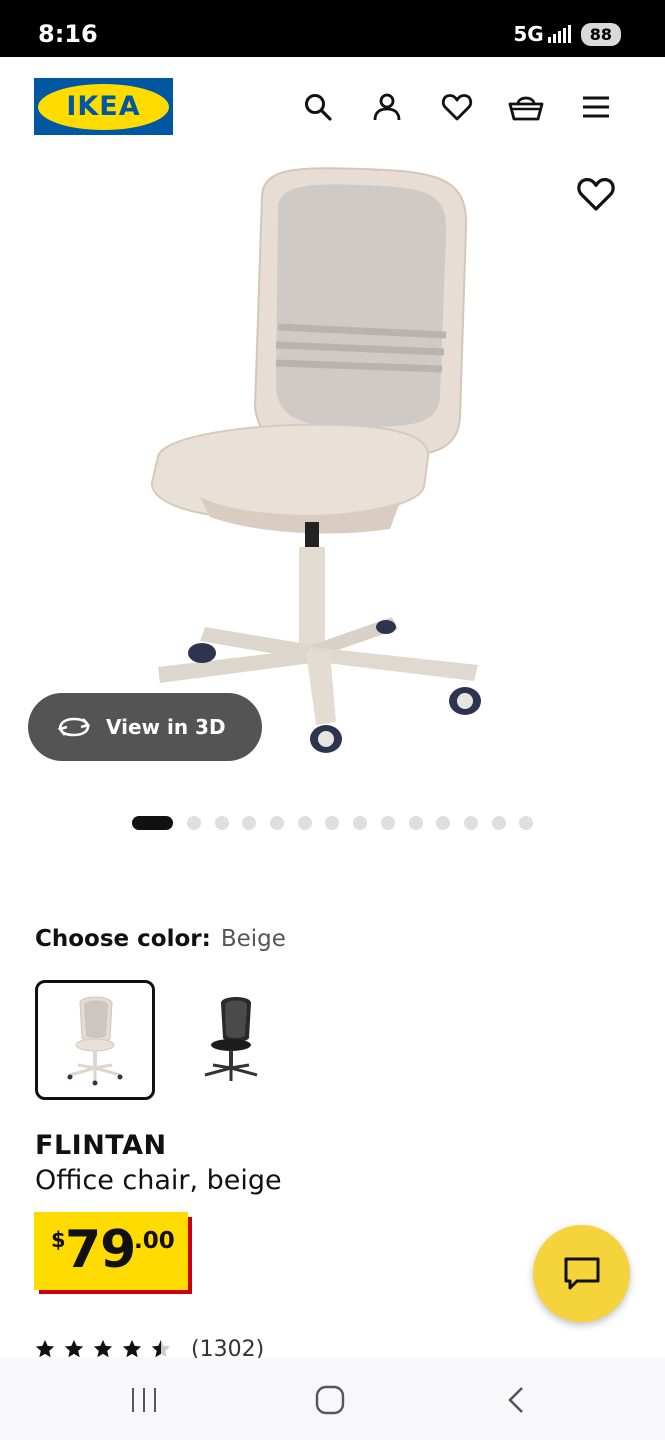 The height and width of the screenshot is (1440, 665). I want to click on product-name: FLINTAN, so click(101, 1145).